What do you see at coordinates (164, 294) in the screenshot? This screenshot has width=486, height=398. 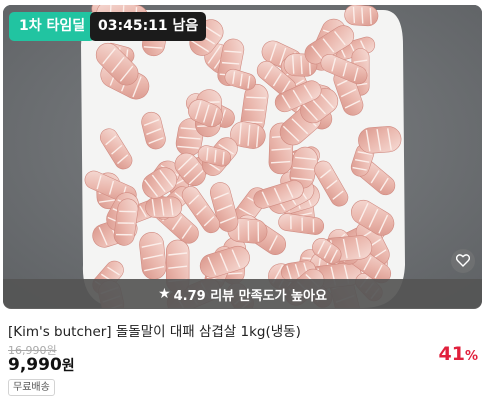 I see `star-icon: ★` at bounding box center [164, 294].